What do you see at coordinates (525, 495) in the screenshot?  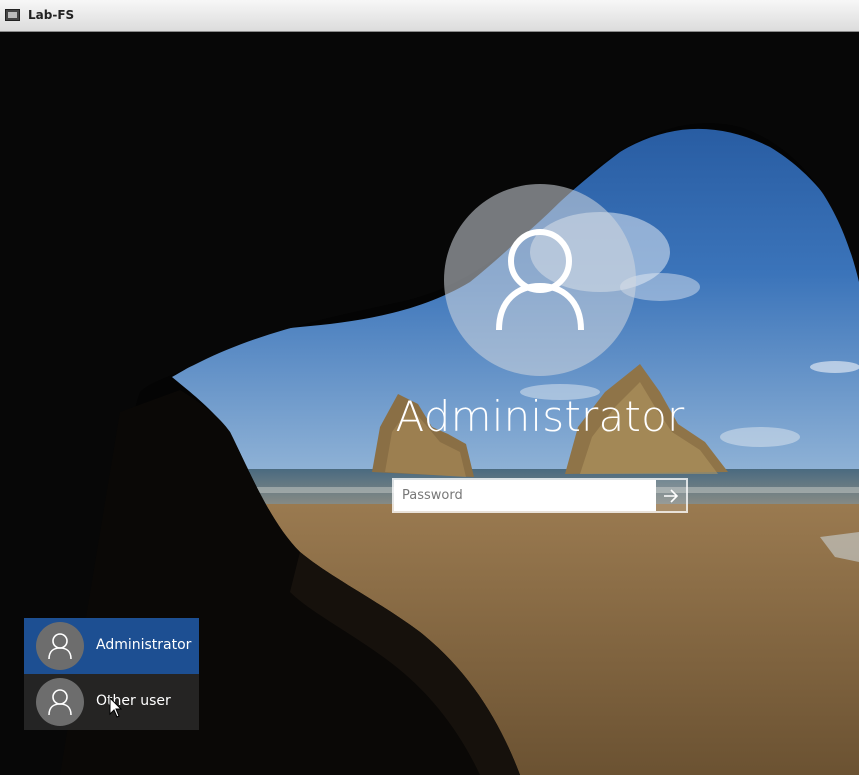 I see `password-input` at bounding box center [525, 495].